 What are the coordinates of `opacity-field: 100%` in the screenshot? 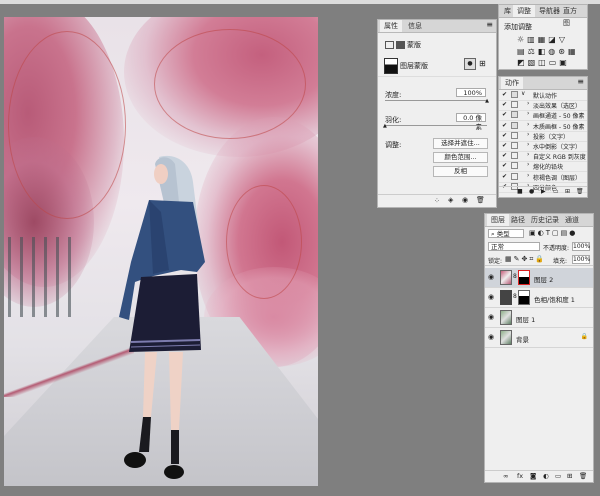 It's located at (581, 246).